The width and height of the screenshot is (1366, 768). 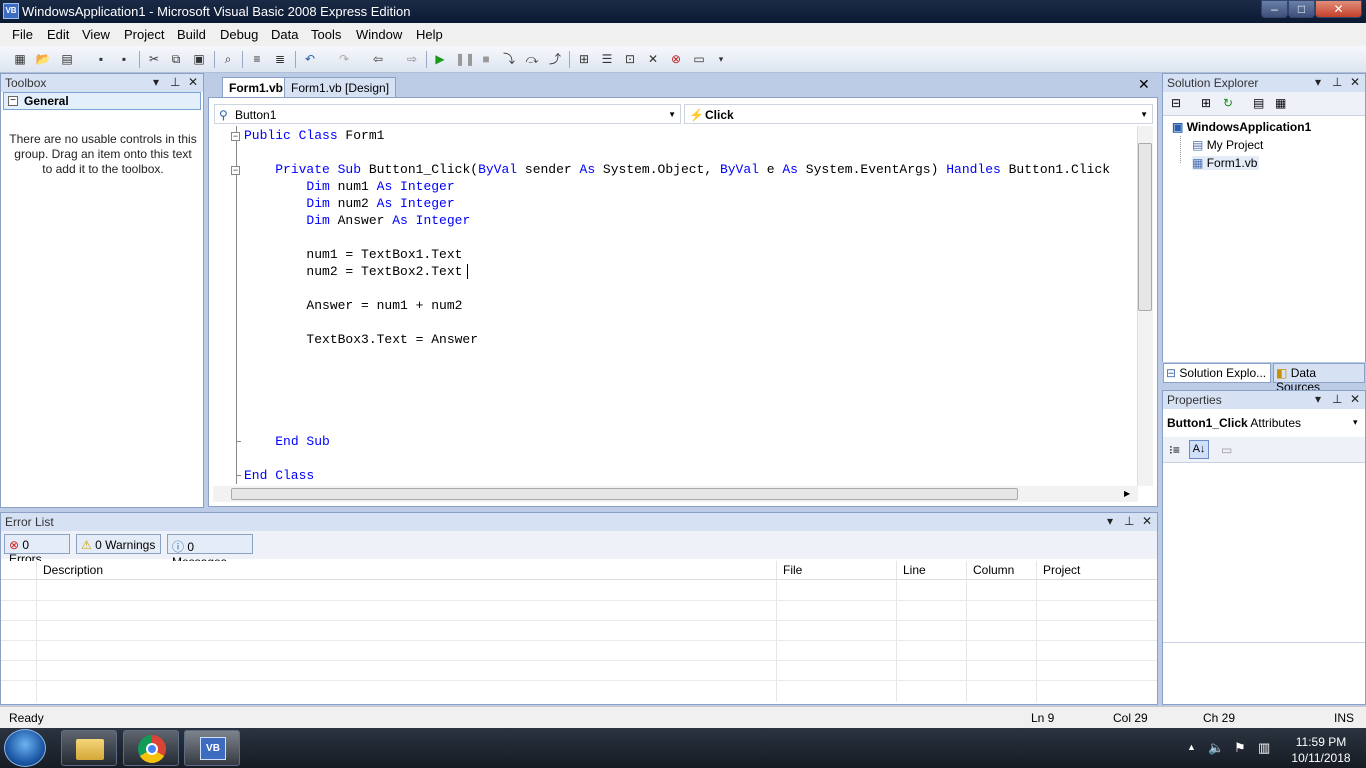 What do you see at coordinates (1241, 127) in the screenshot?
I see `tree-item-solution: ▣ WindowsApplication1` at bounding box center [1241, 127].